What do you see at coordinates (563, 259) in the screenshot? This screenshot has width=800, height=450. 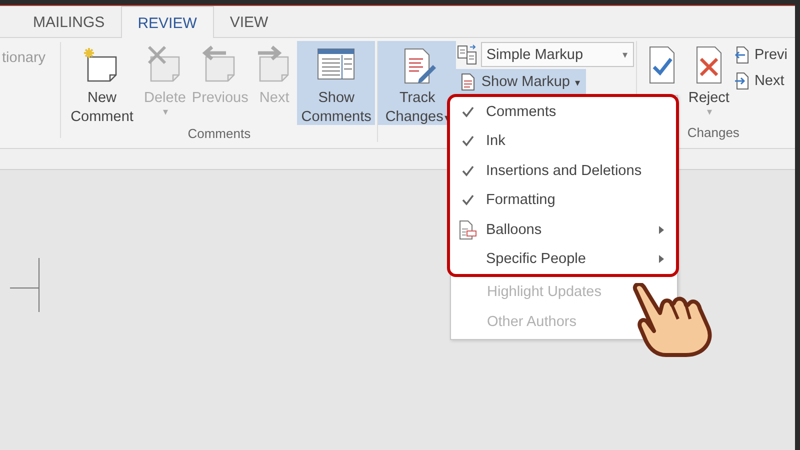 I see `menu-item: Specific People` at bounding box center [563, 259].